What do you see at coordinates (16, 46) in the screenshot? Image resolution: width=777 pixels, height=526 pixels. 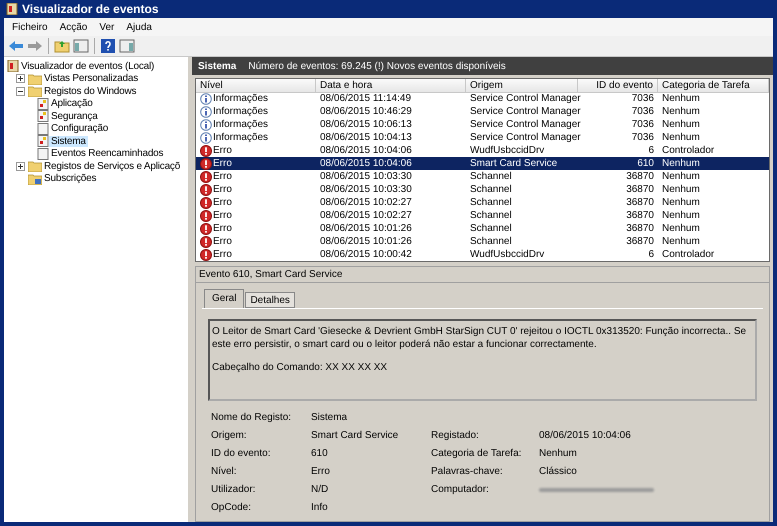 I see `back-arrow-icon` at bounding box center [16, 46].